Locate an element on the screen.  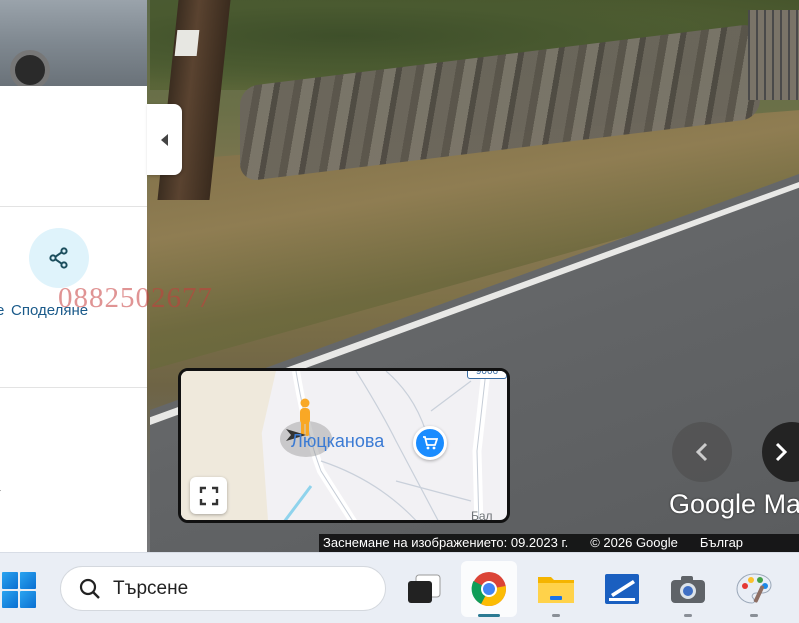
camera-icon is located at coordinates (688, 589).